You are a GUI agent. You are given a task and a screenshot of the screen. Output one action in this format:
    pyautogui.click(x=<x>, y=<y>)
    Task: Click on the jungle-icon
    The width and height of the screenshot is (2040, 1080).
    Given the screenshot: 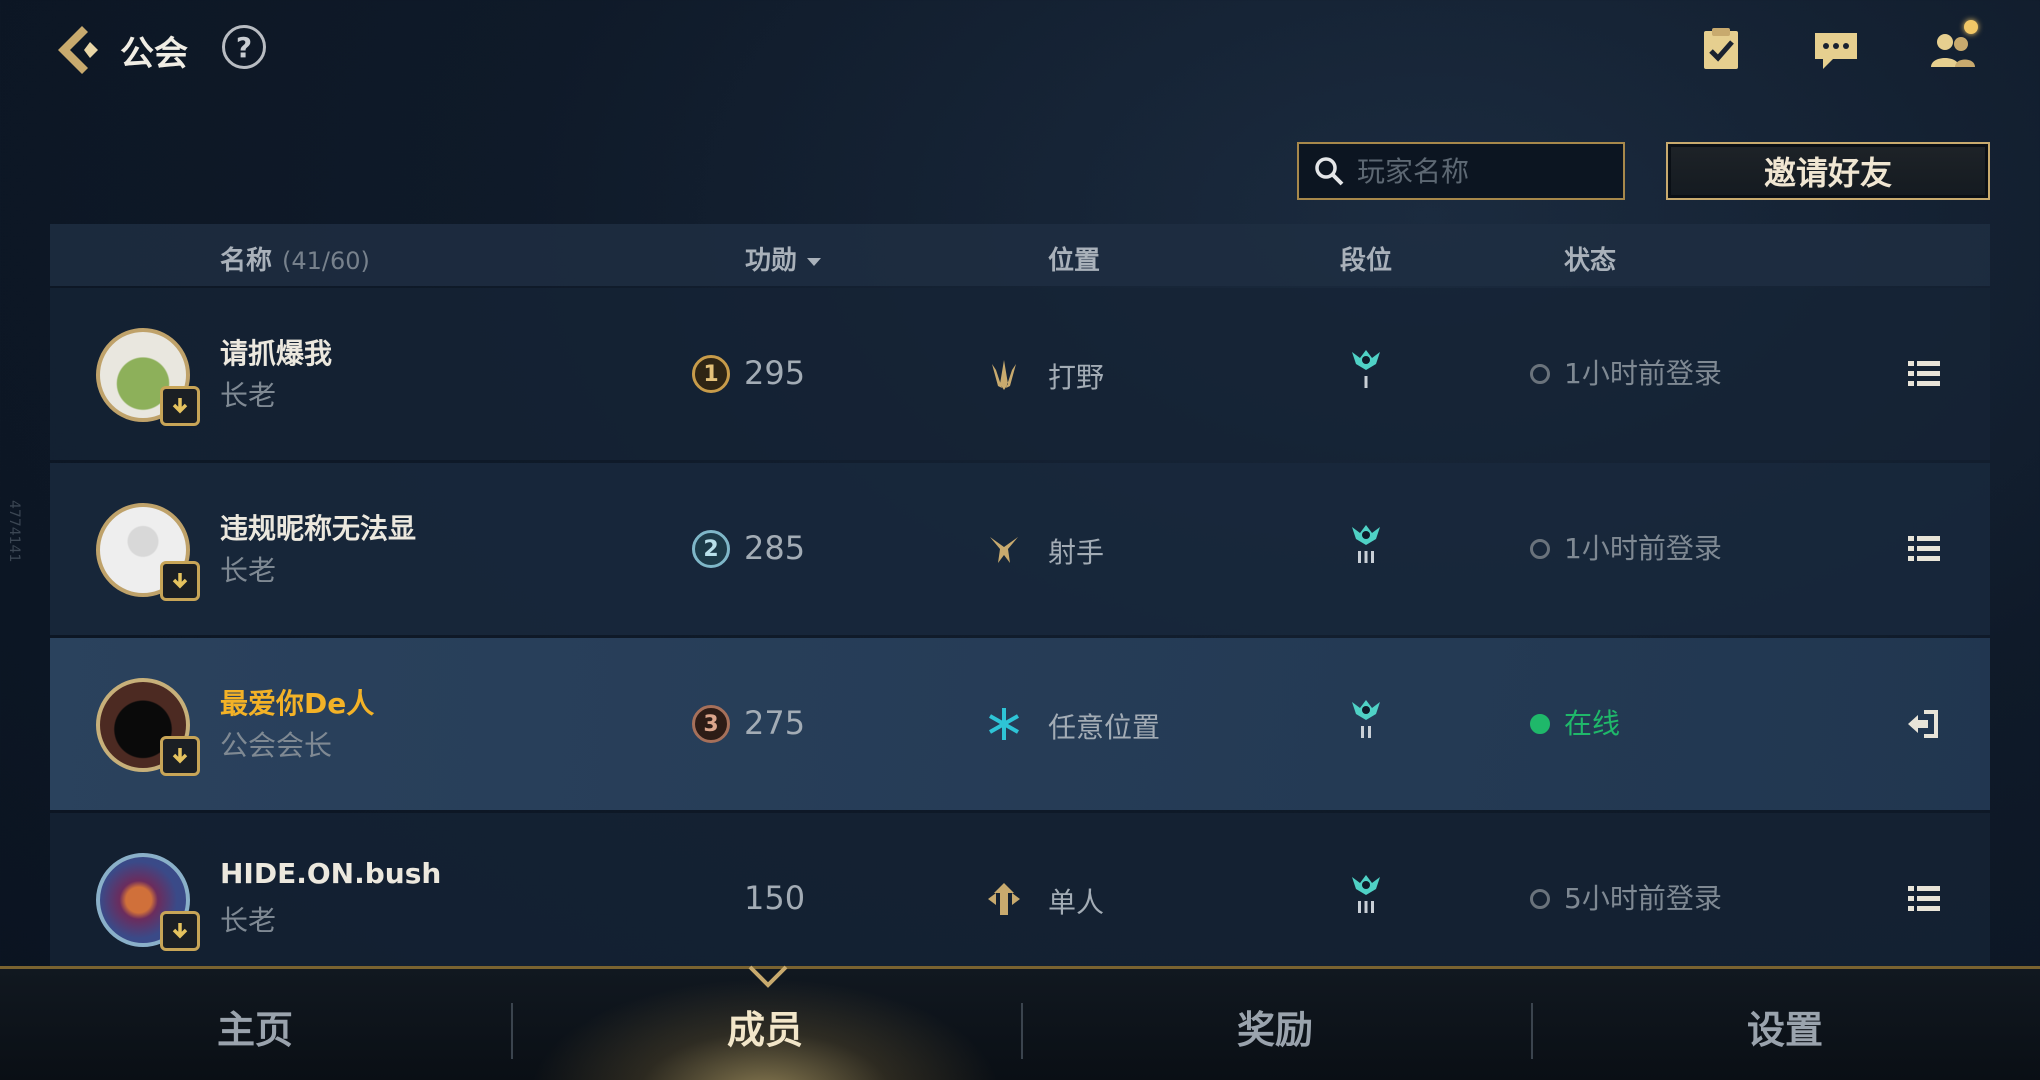 What is the action you would take?
    pyautogui.click(x=1004, y=374)
    